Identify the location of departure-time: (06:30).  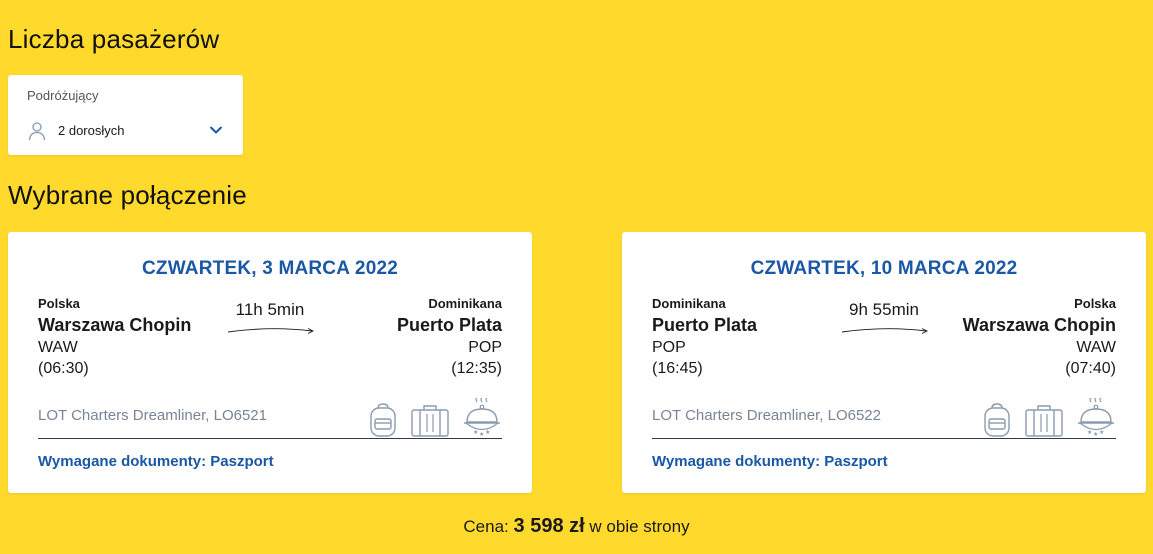
(63, 368).